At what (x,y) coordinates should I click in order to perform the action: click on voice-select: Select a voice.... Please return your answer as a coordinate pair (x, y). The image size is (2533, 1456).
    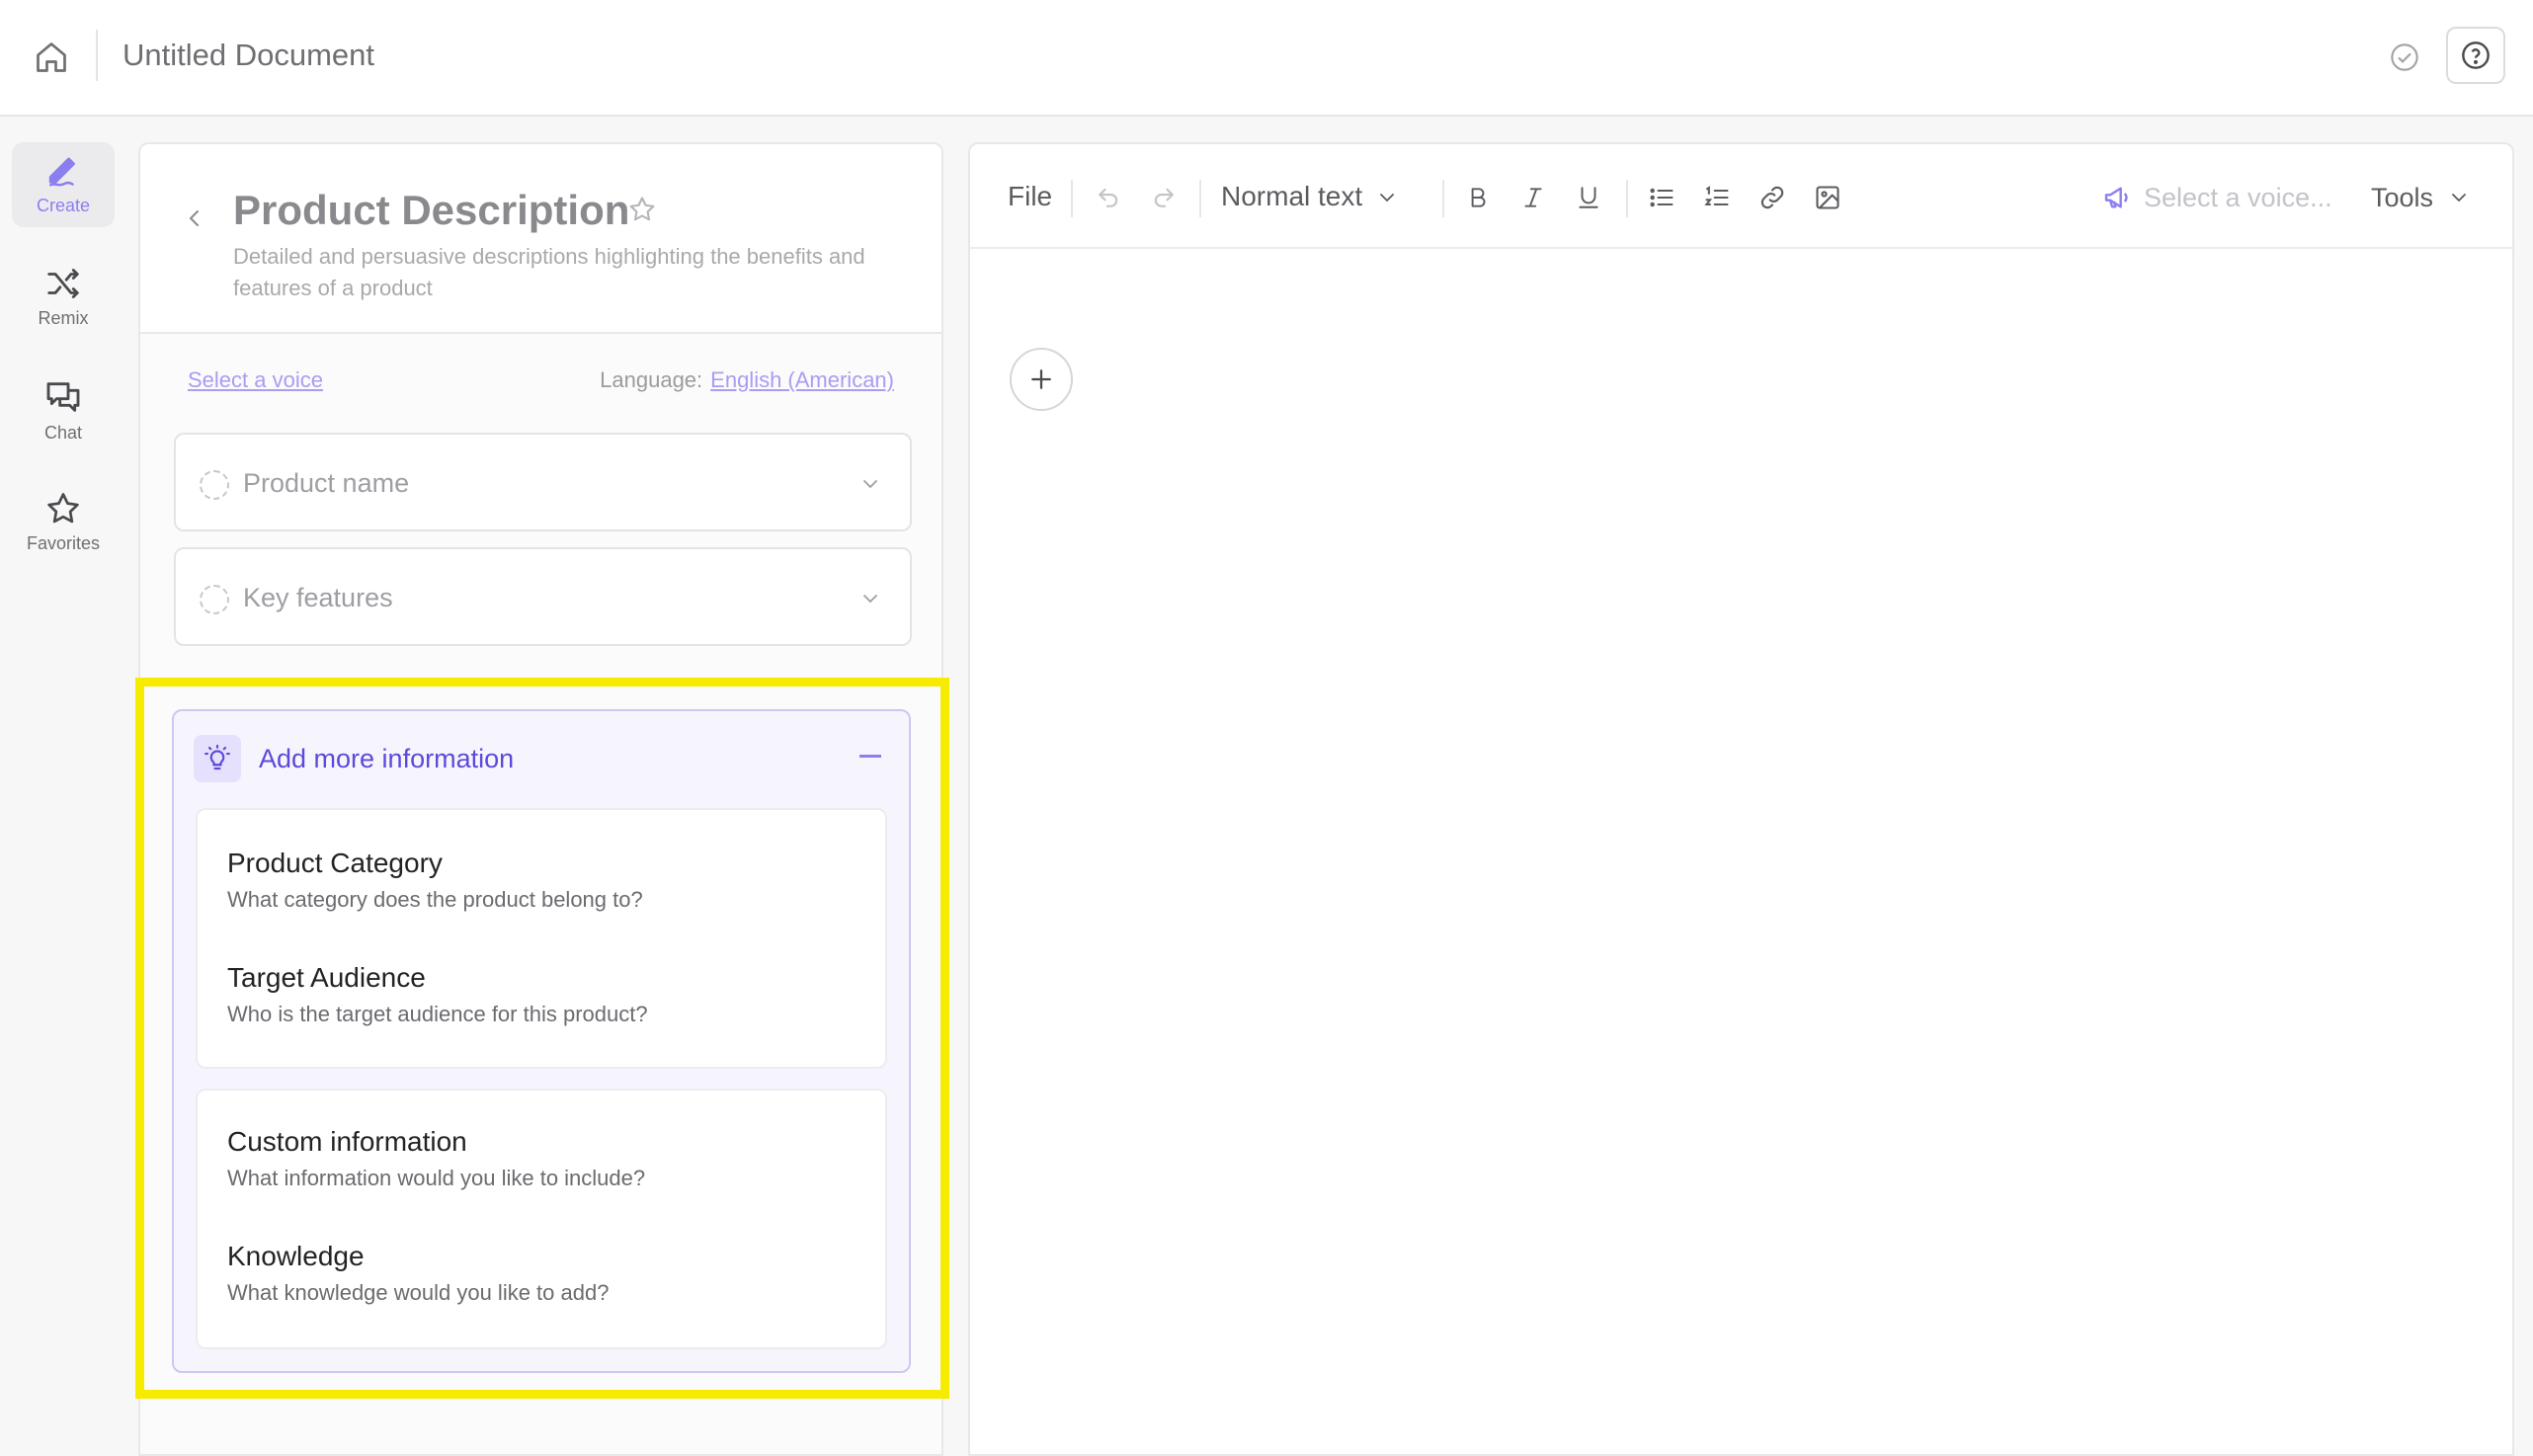
    Looking at the image, I should click on (2217, 197).